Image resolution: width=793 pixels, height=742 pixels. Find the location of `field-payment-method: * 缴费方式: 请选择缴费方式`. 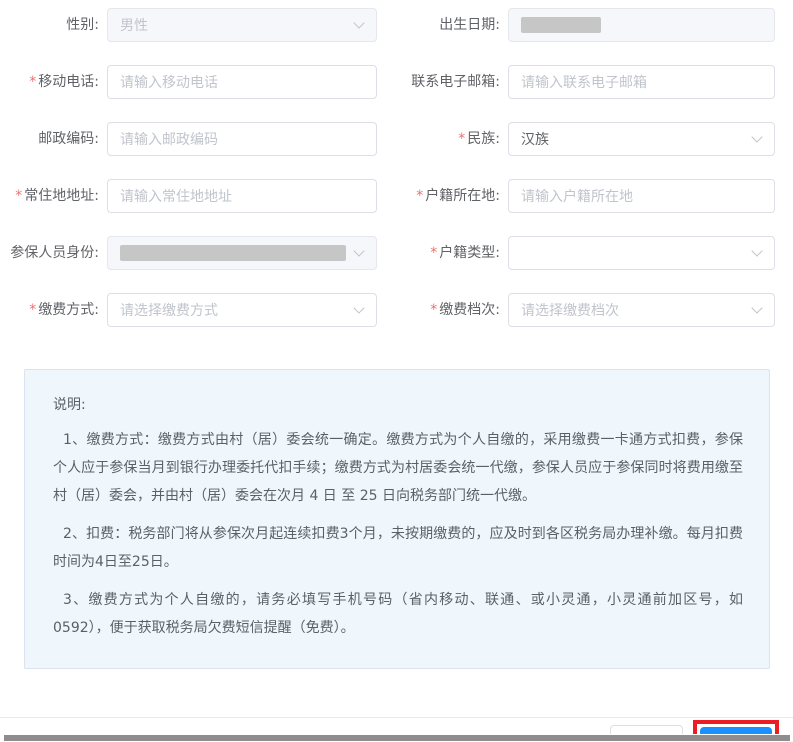

field-payment-method: * 缴费方式: 请选择缴费方式 is located at coordinates (188, 310).